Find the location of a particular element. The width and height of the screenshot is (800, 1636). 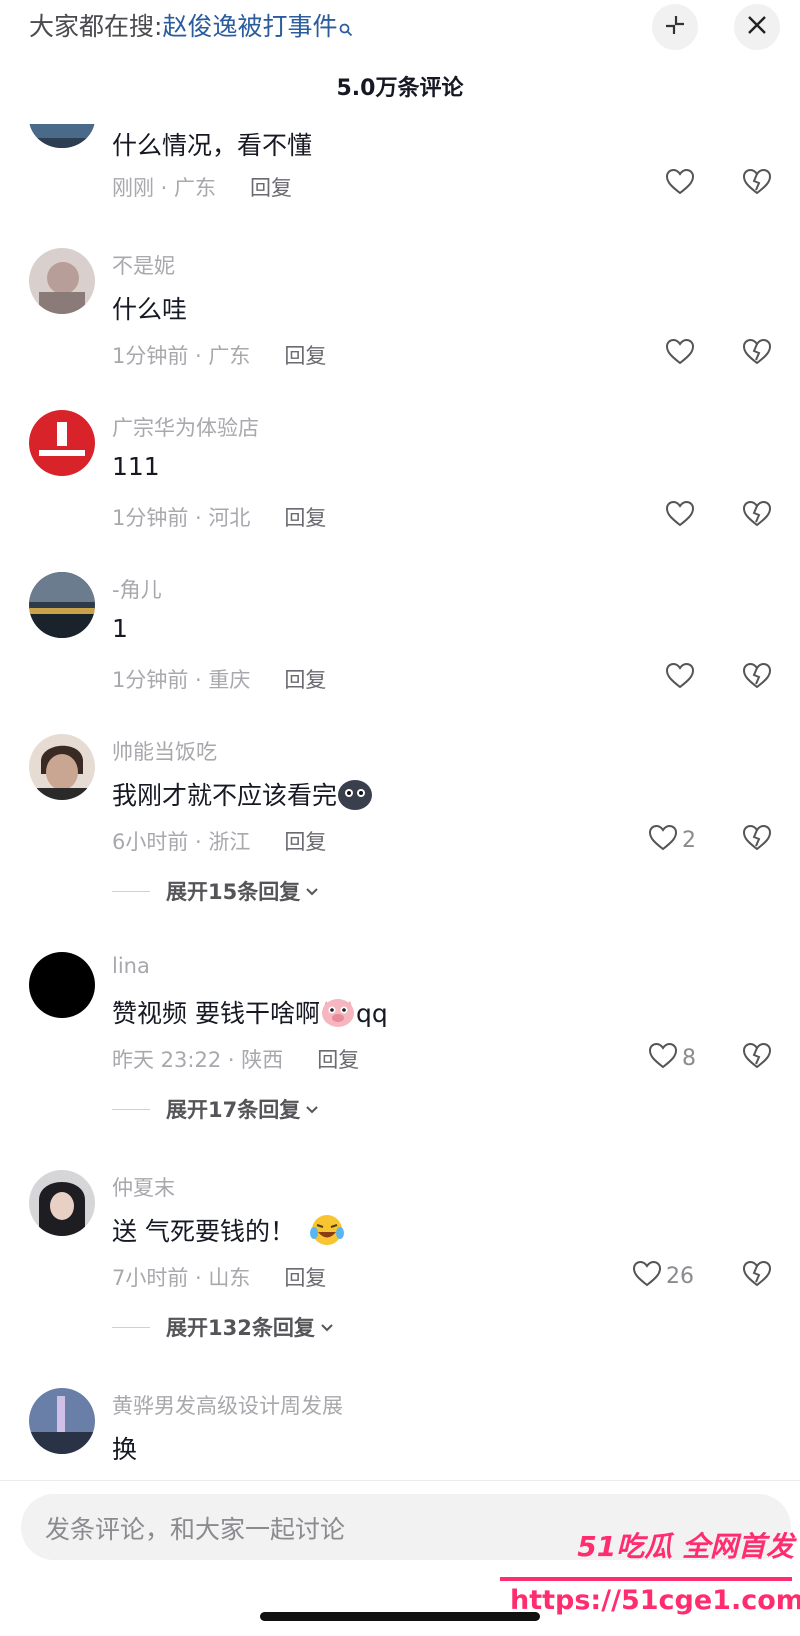

home-indicator is located at coordinates (400, 1616).